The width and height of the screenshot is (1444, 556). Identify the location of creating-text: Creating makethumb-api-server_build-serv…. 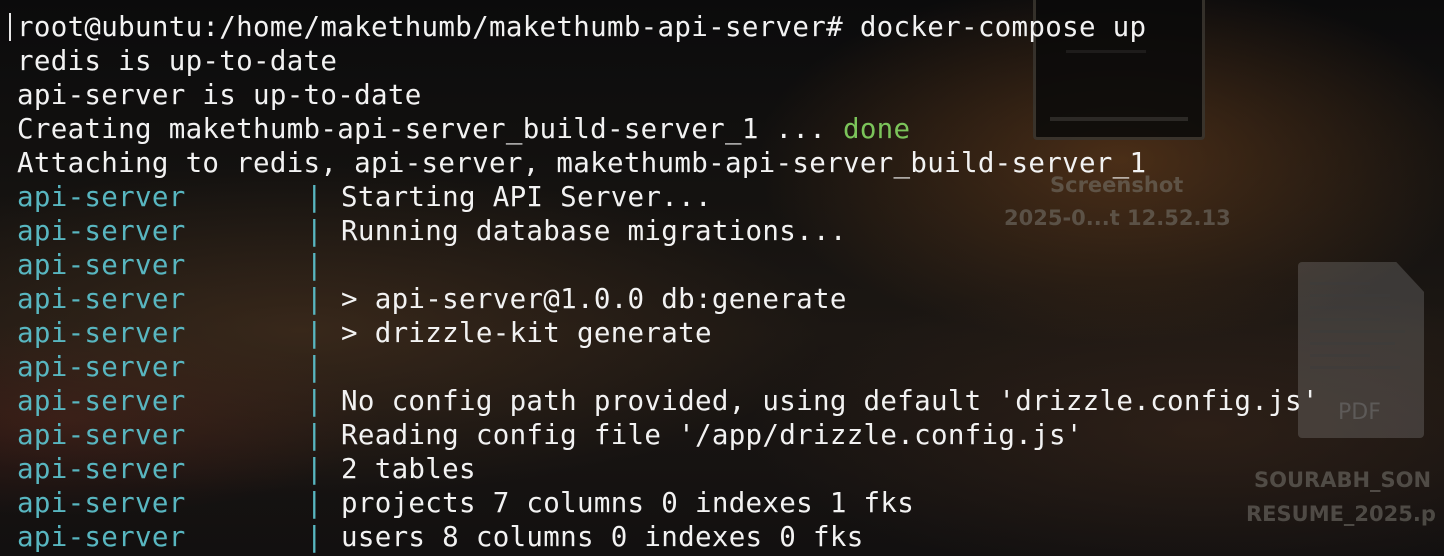
(430, 129).